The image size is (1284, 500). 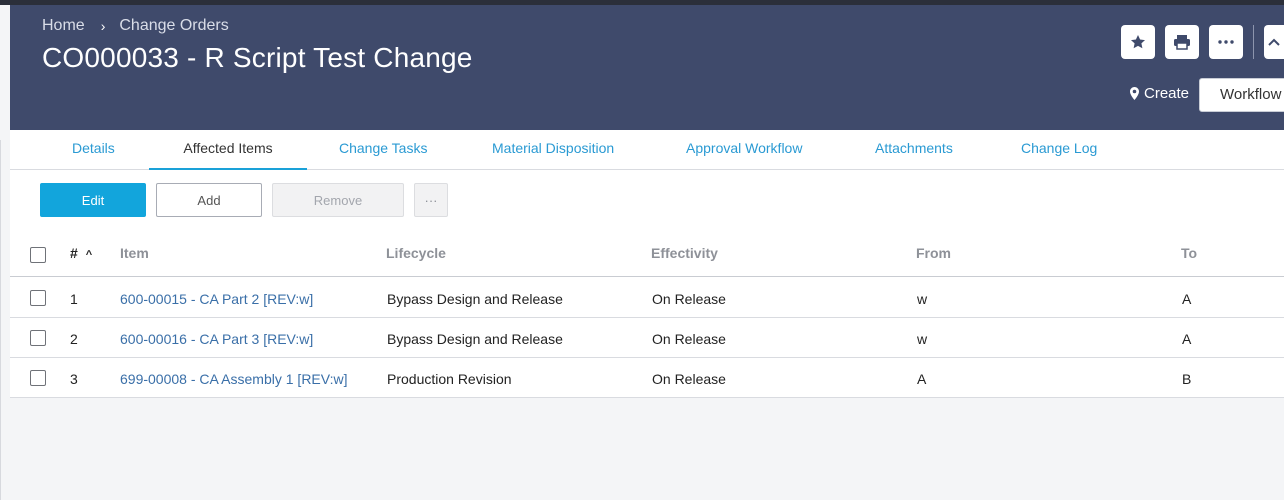 I want to click on tab-affected-items: Affected Items, so click(x=228, y=155).